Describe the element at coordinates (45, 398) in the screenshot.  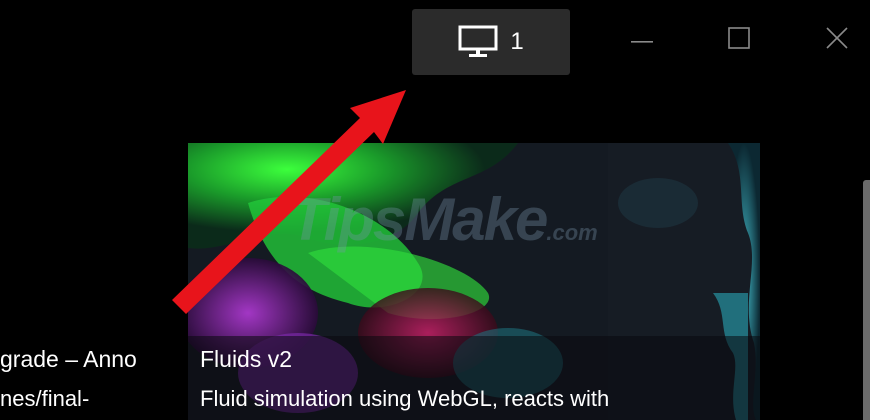
I see `left-wallpaper-subtitle: nes/final-` at that location.